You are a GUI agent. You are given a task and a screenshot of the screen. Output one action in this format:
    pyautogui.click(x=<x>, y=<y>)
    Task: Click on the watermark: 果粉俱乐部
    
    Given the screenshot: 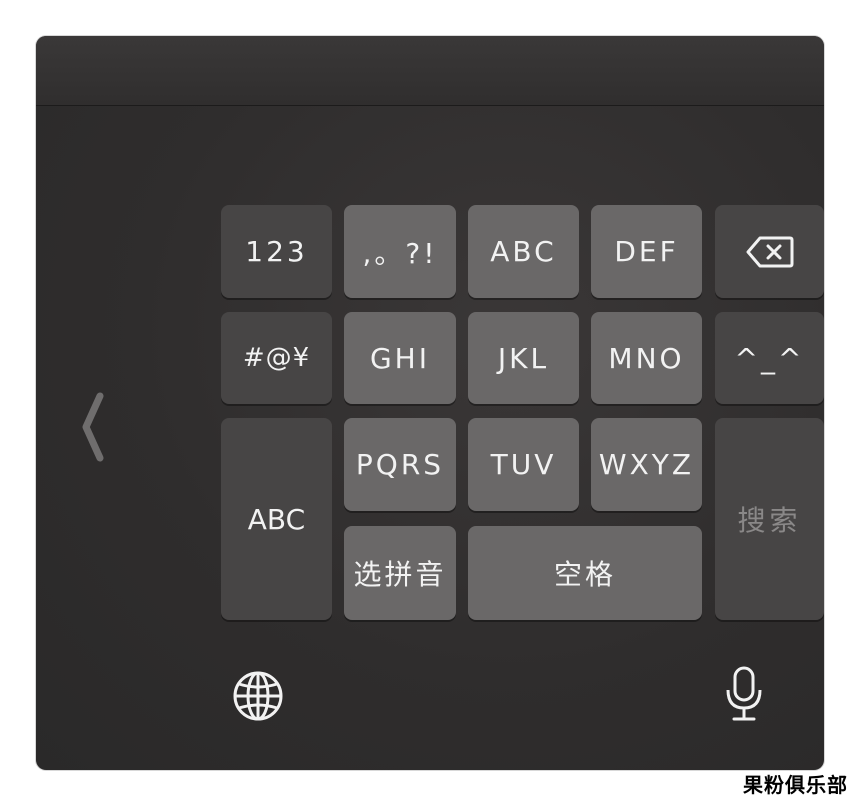 What is the action you would take?
    pyautogui.click(x=795, y=785)
    